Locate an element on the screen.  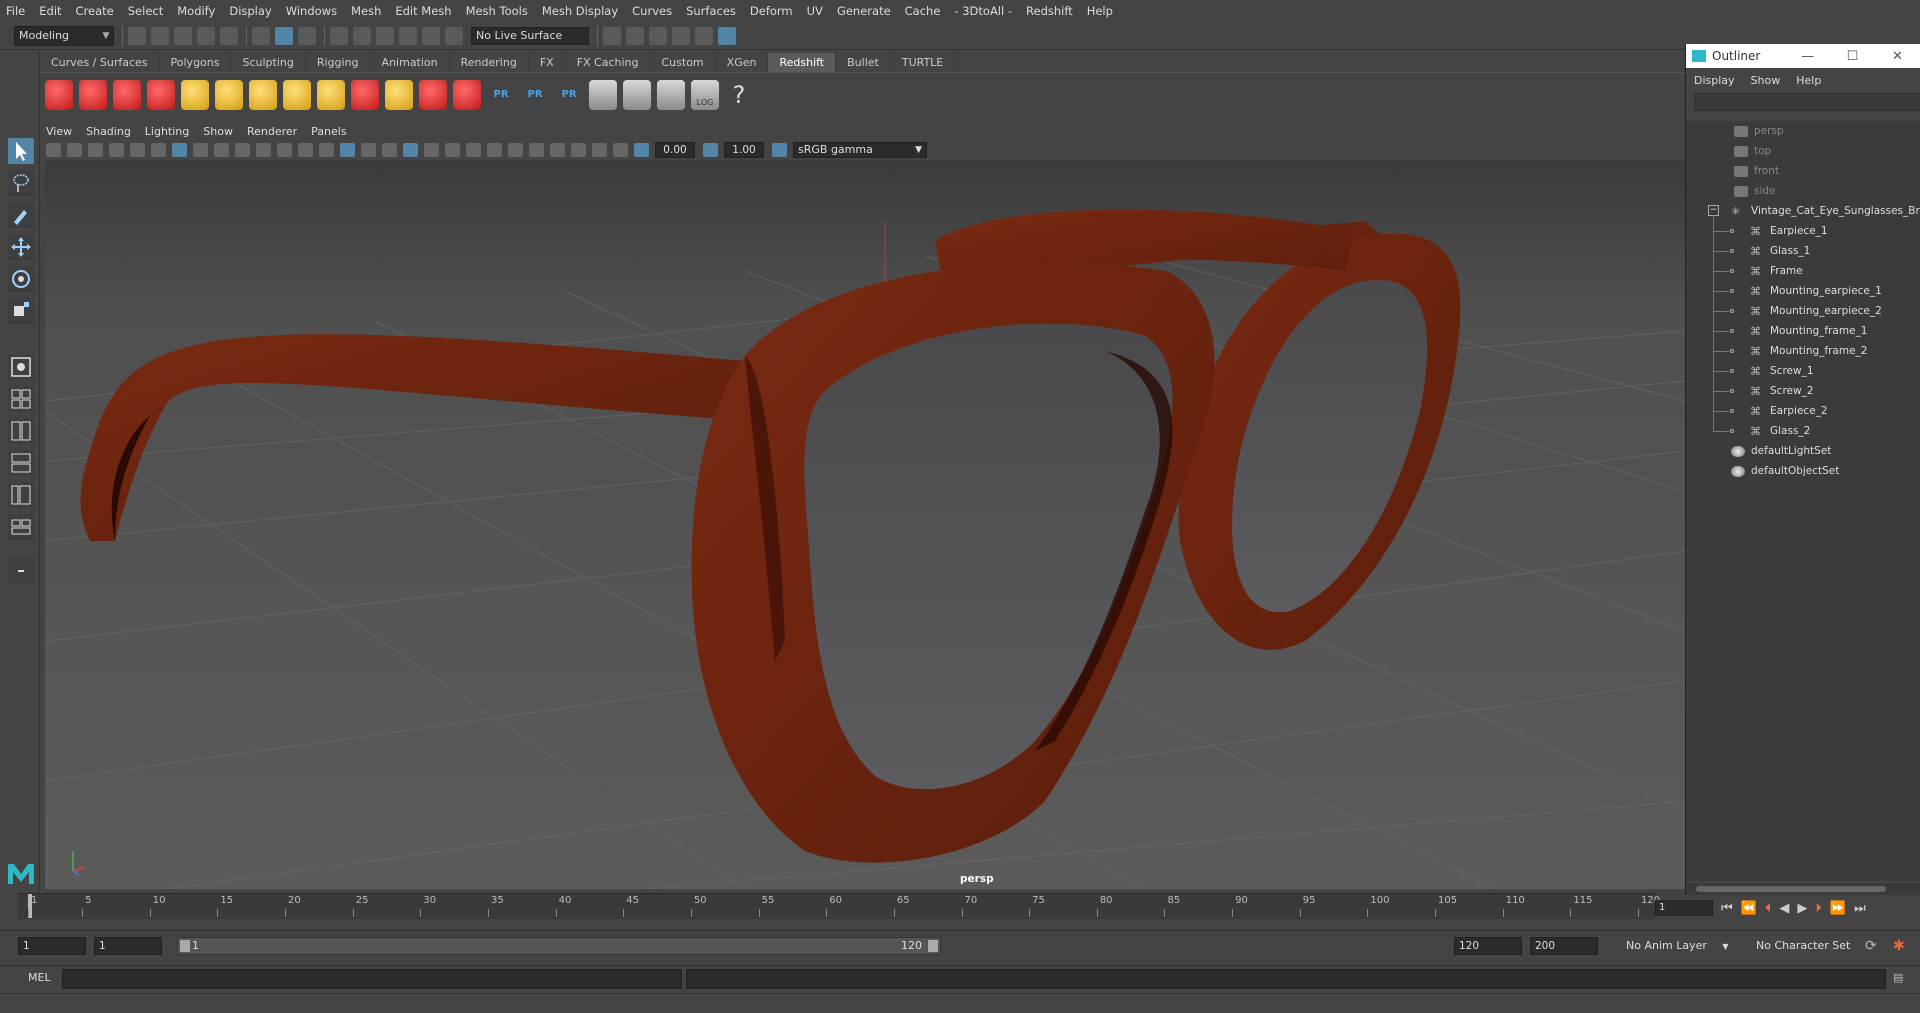
playback-start-field: 1 is located at coordinates (128, 946).